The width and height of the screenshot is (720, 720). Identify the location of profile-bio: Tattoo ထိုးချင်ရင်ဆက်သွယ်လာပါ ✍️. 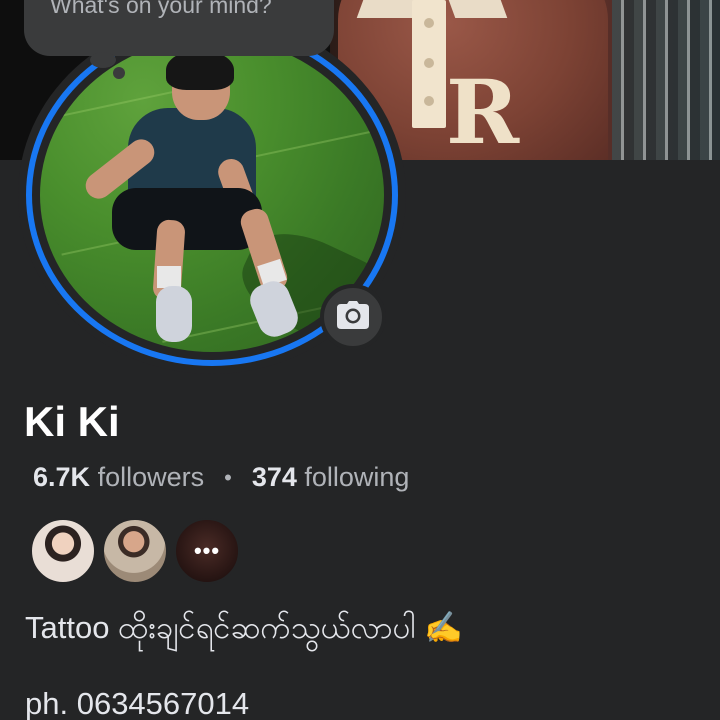
(244, 627).